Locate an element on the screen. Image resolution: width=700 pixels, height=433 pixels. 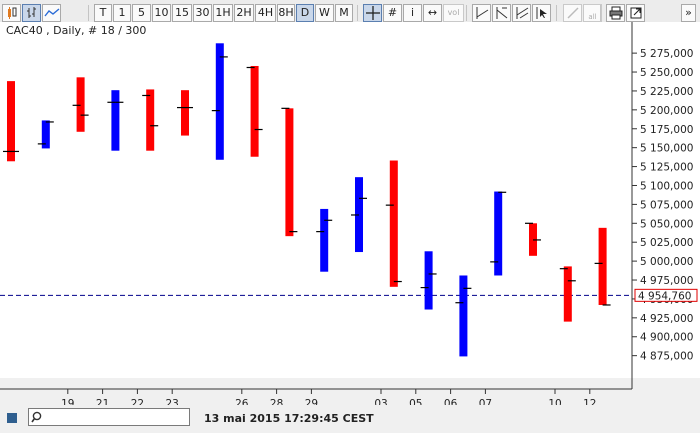
channel-icon is located at coordinates (522, 13).